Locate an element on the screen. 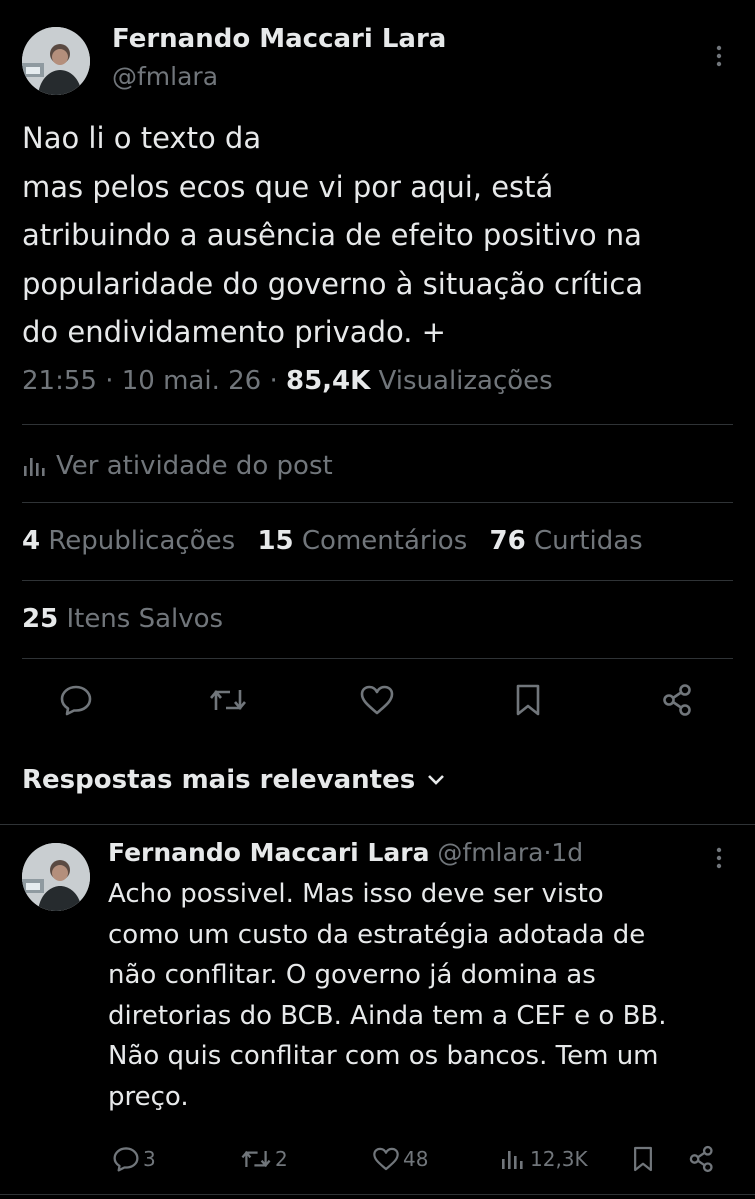 Image resolution: width=755 pixels, height=1199 pixels. post-date: 10 mai. 26 is located at coordinates (191, 381).